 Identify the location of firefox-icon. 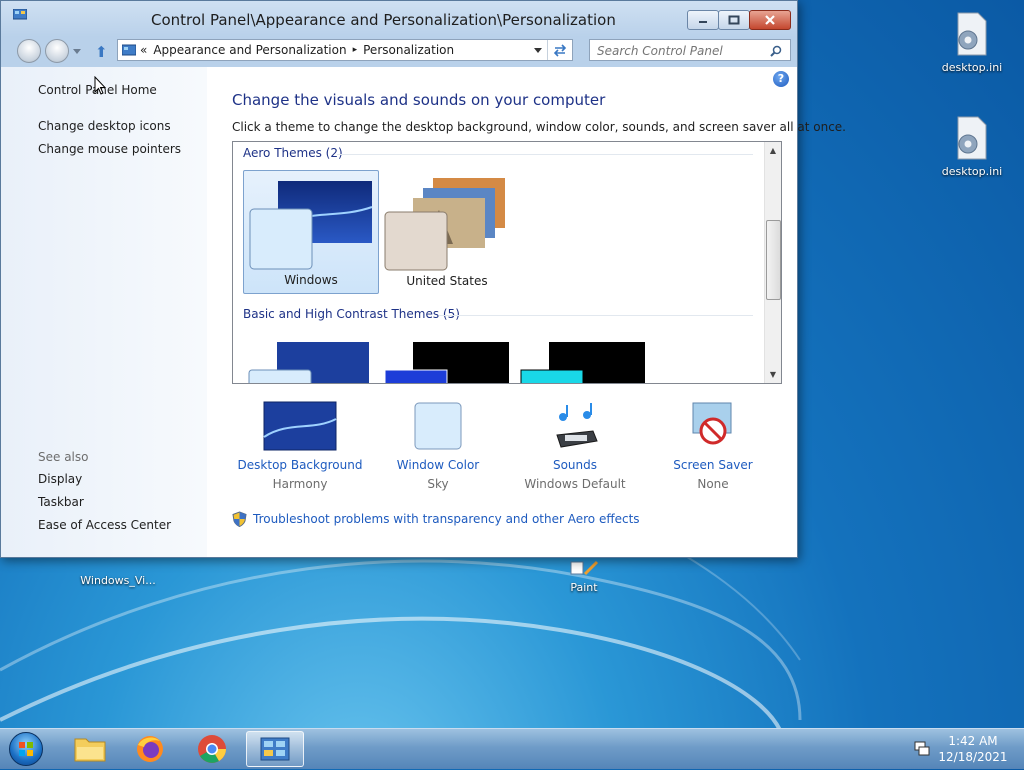
(150, 749).